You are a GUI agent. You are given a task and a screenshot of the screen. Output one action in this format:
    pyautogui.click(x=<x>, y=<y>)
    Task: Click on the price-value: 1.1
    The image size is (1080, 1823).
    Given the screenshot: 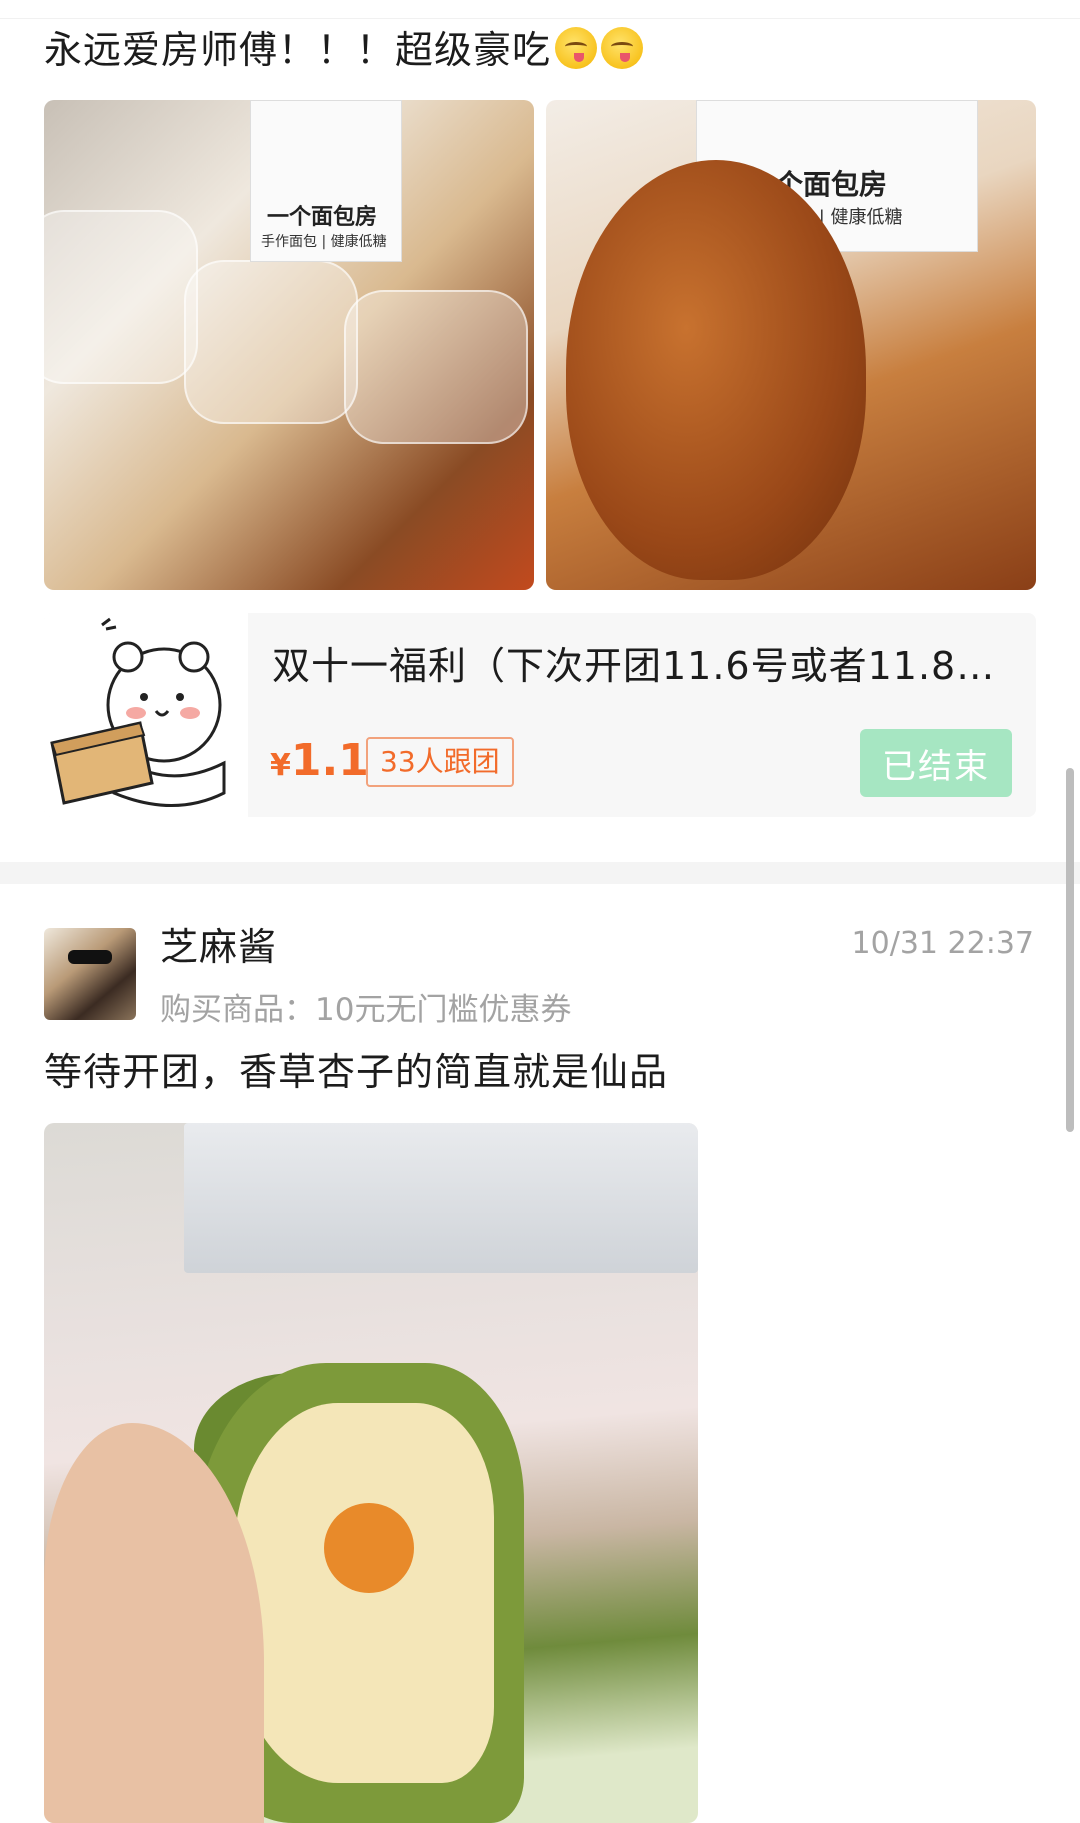 What is the action you would take?
    pyautogui.click(x=329, y=760)
    